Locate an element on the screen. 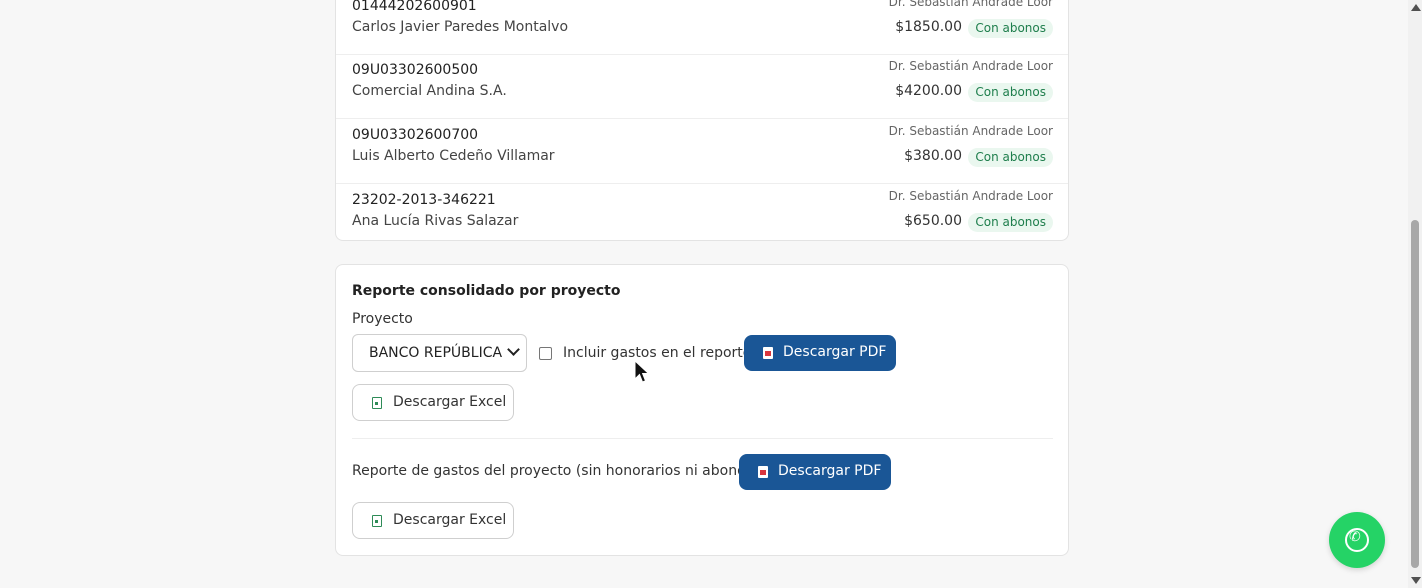 The width and height of the screenshot is (1422, 588). case-client: Luis Alberto Cedeño Villamar is located at coordinates (453, 156).